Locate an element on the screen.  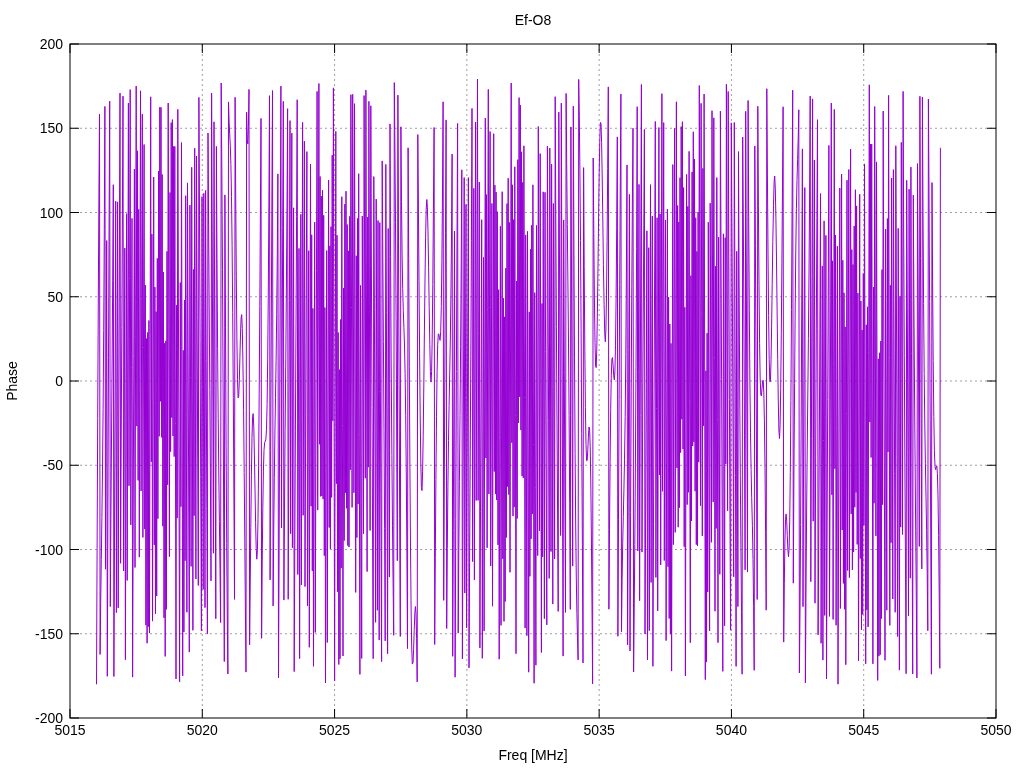
axis-tick-label: 5050 is located at coordinates (996, 730).